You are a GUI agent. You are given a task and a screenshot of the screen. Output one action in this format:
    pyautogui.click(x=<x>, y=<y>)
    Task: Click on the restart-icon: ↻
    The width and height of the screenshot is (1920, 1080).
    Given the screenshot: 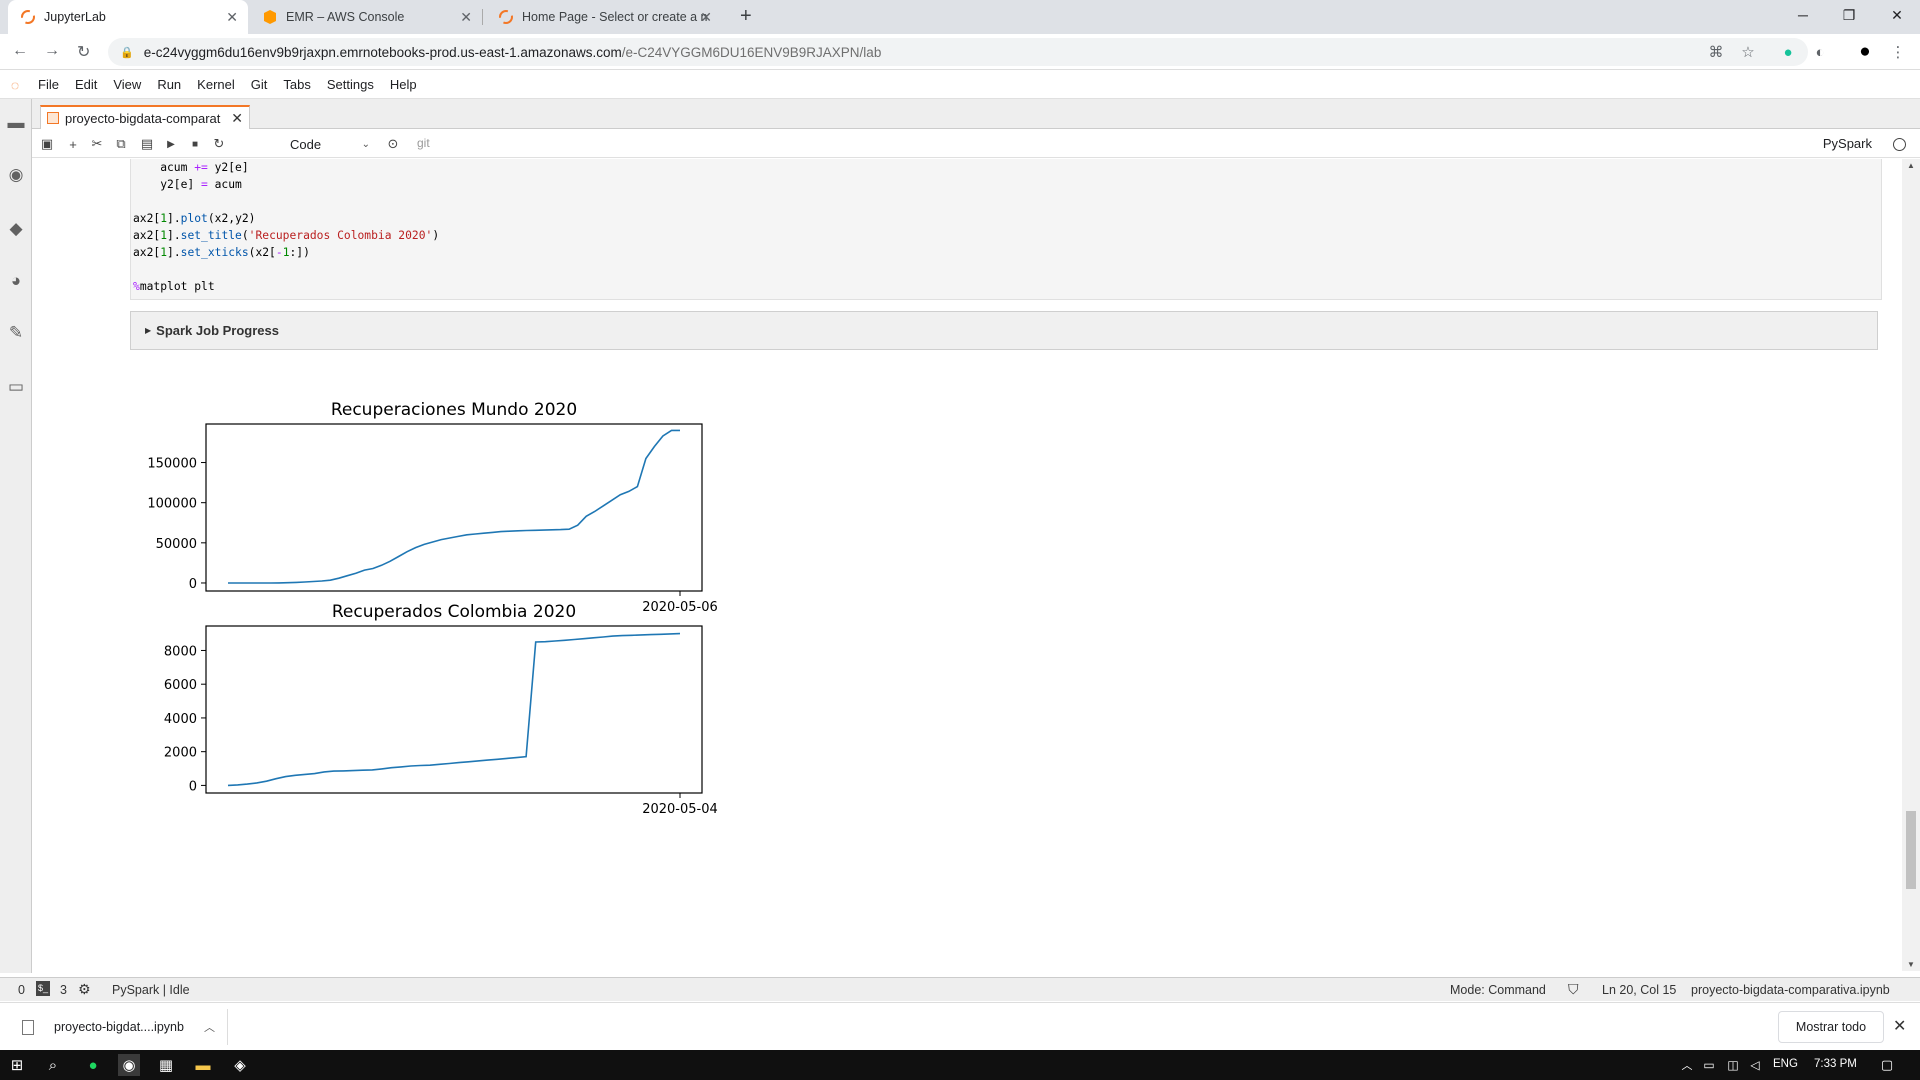 What is the action you would take?
    pyautogui.click(x=219, y=144)
    